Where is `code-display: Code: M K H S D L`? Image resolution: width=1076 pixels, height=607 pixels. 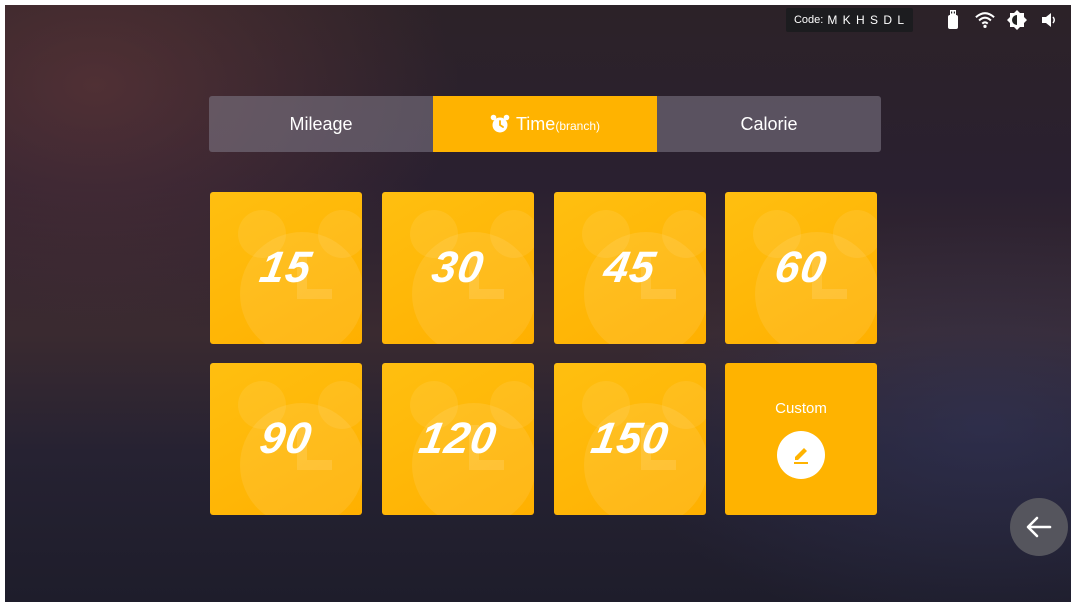 code-display: Code: M K H S D L is located at coordinates (849, 20).